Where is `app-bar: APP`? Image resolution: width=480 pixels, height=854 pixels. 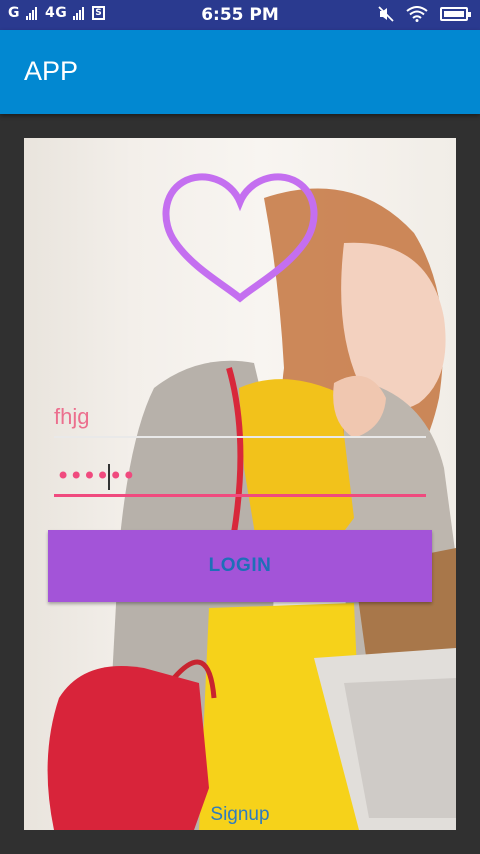 app-bar: APP is located at coordinates (240, 72).